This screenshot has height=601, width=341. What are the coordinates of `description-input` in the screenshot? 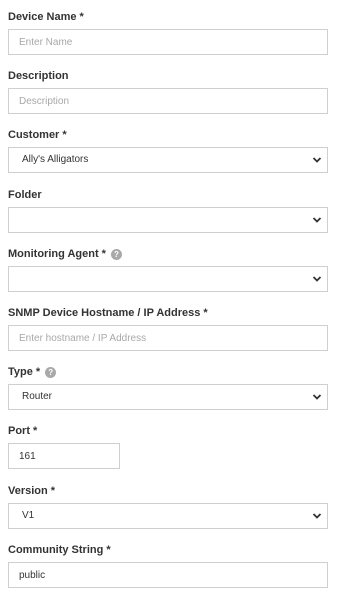 It's located at (168, 101).